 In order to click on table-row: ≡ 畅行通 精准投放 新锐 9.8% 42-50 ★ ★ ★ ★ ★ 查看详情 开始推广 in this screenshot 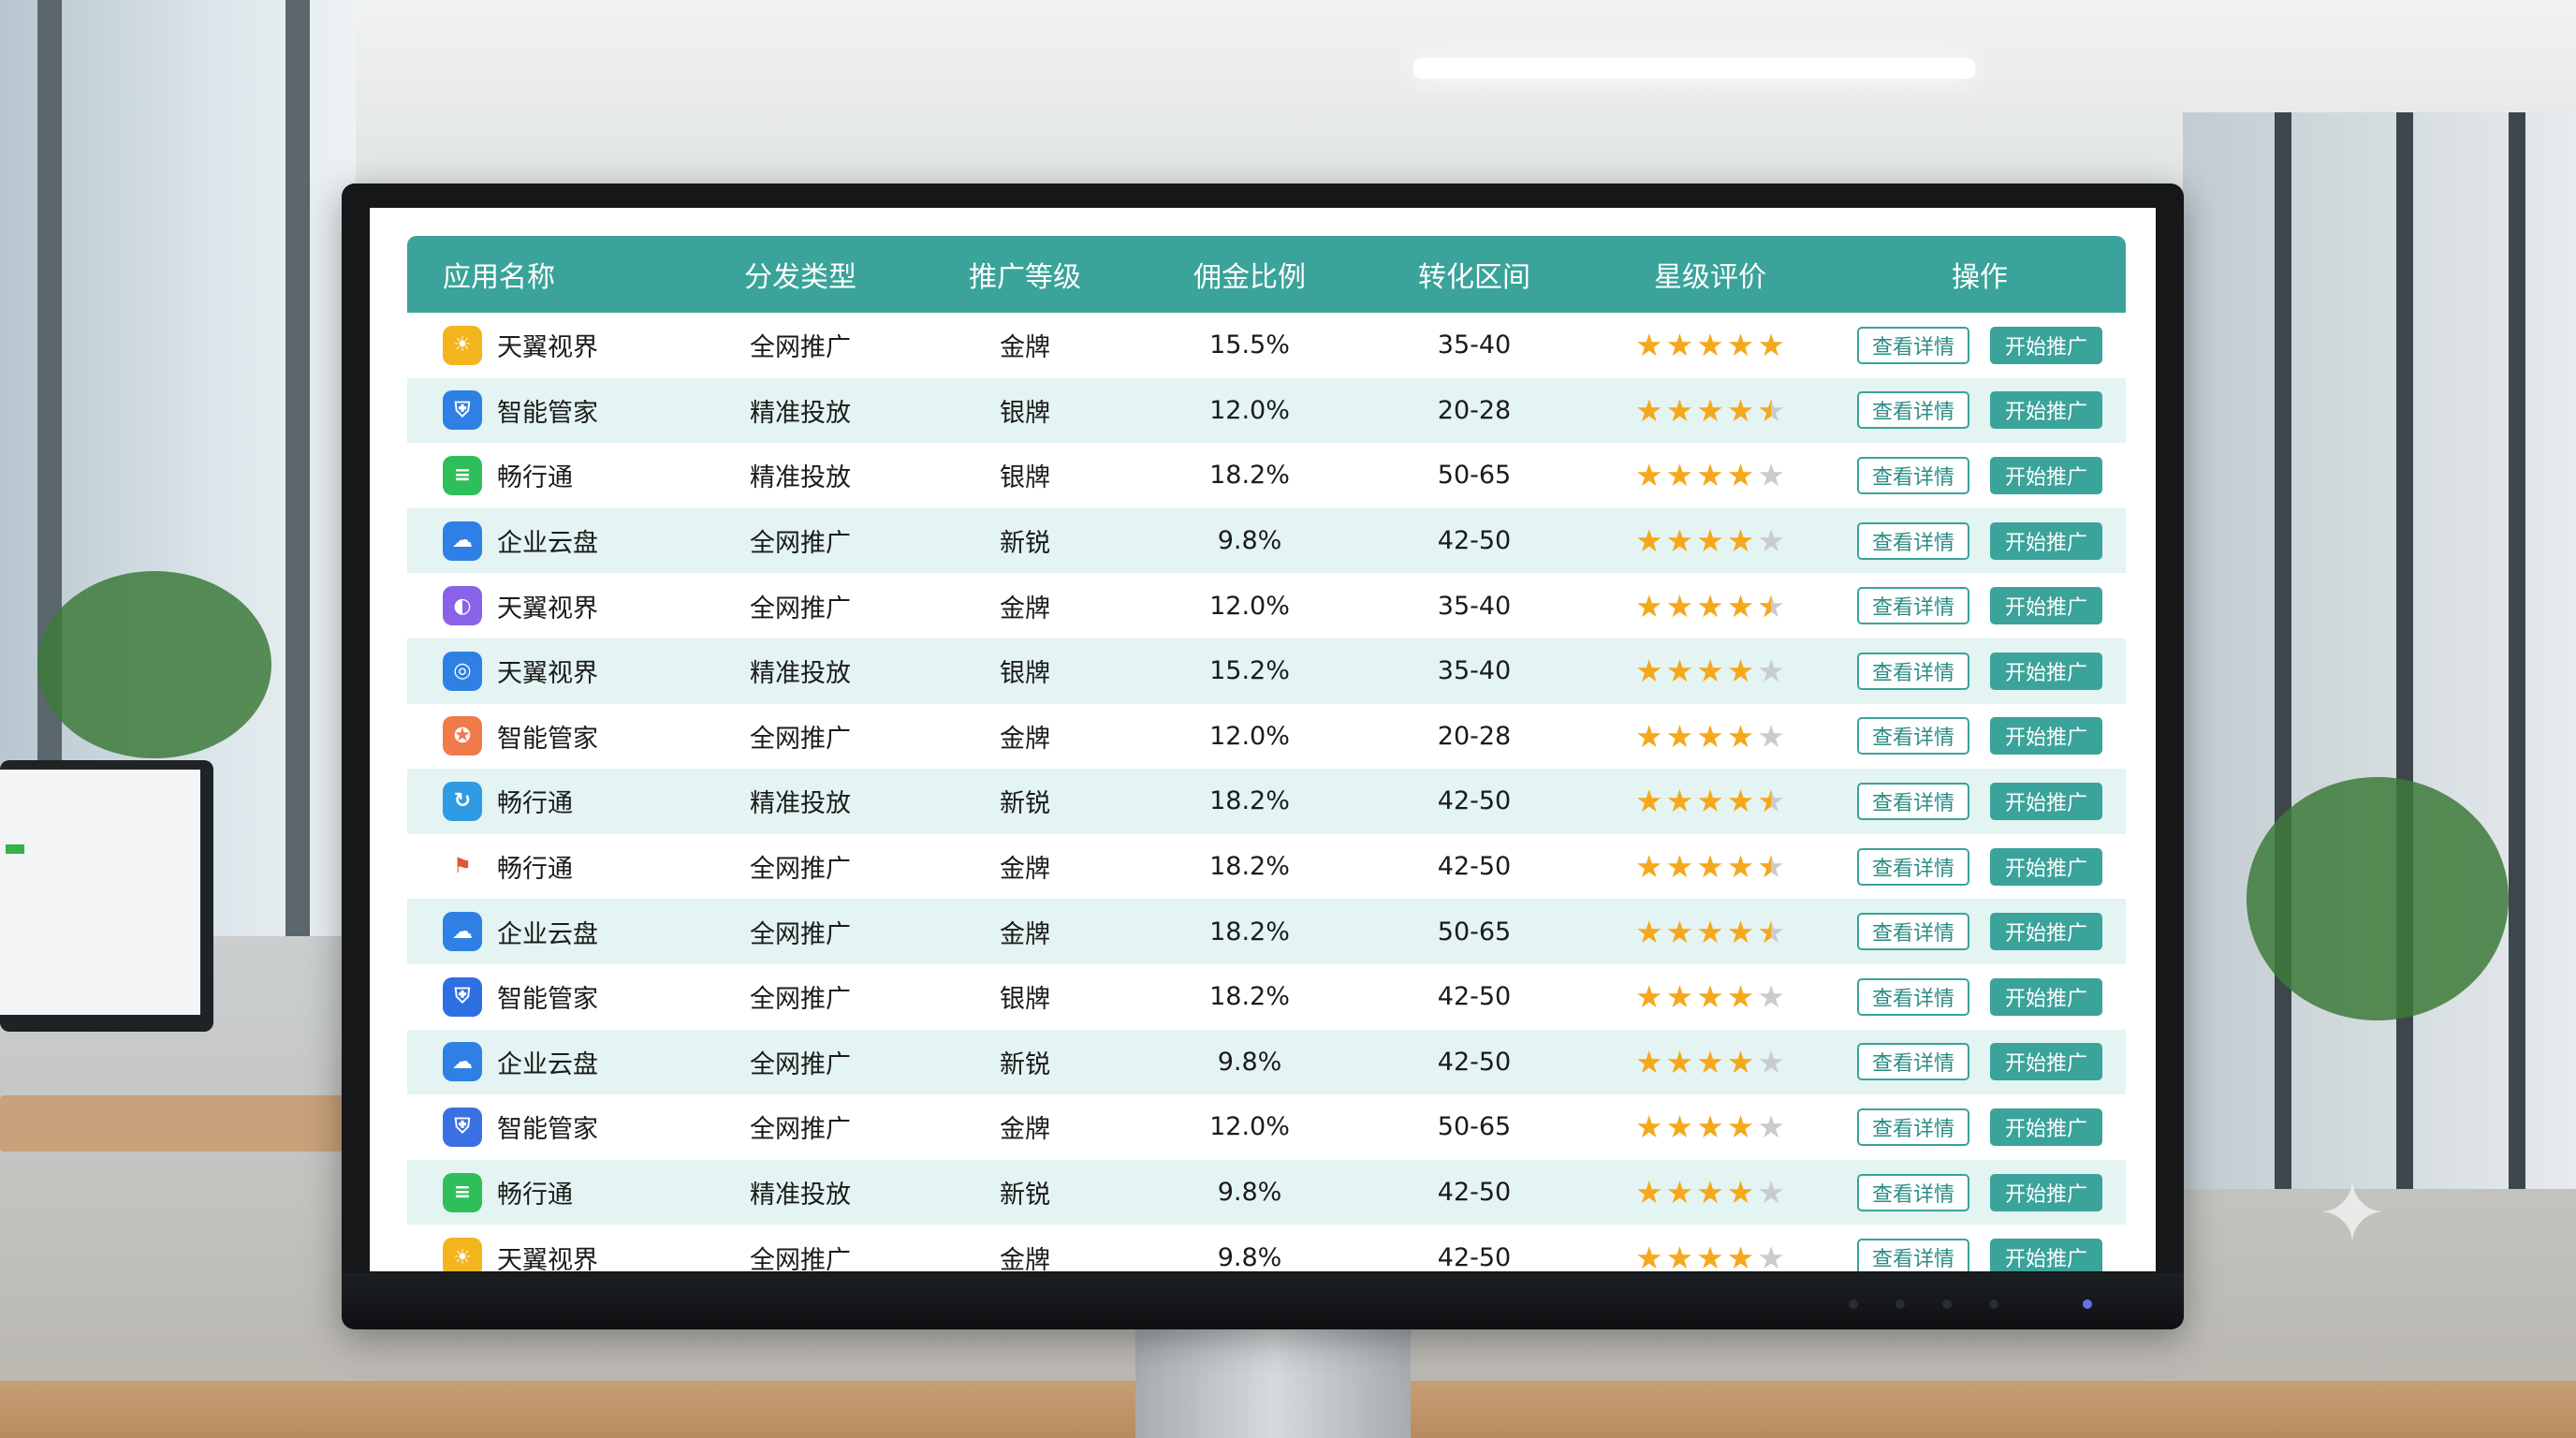, I will do `click(1266, 1192)`.